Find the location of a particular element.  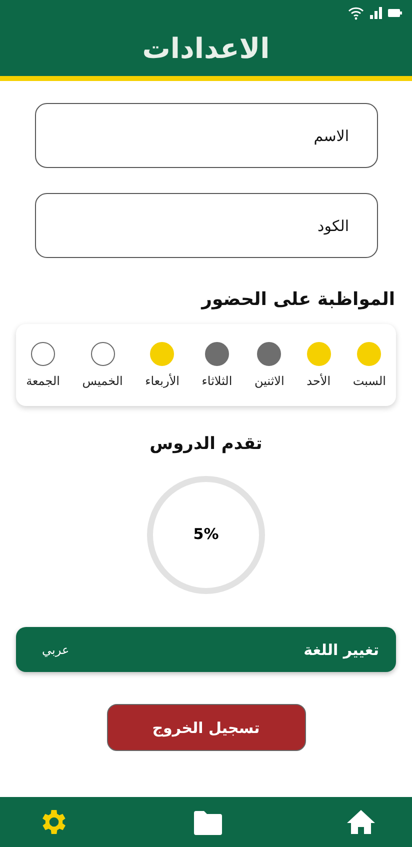

page-title: الاعدادات is located at coordinates (206, 49).